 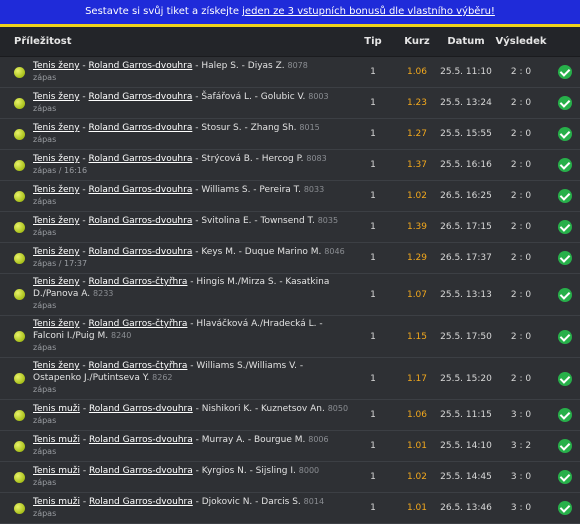 I want to click on match-name: Svitolina E. - Townsend T., so click(x=258, y=221).